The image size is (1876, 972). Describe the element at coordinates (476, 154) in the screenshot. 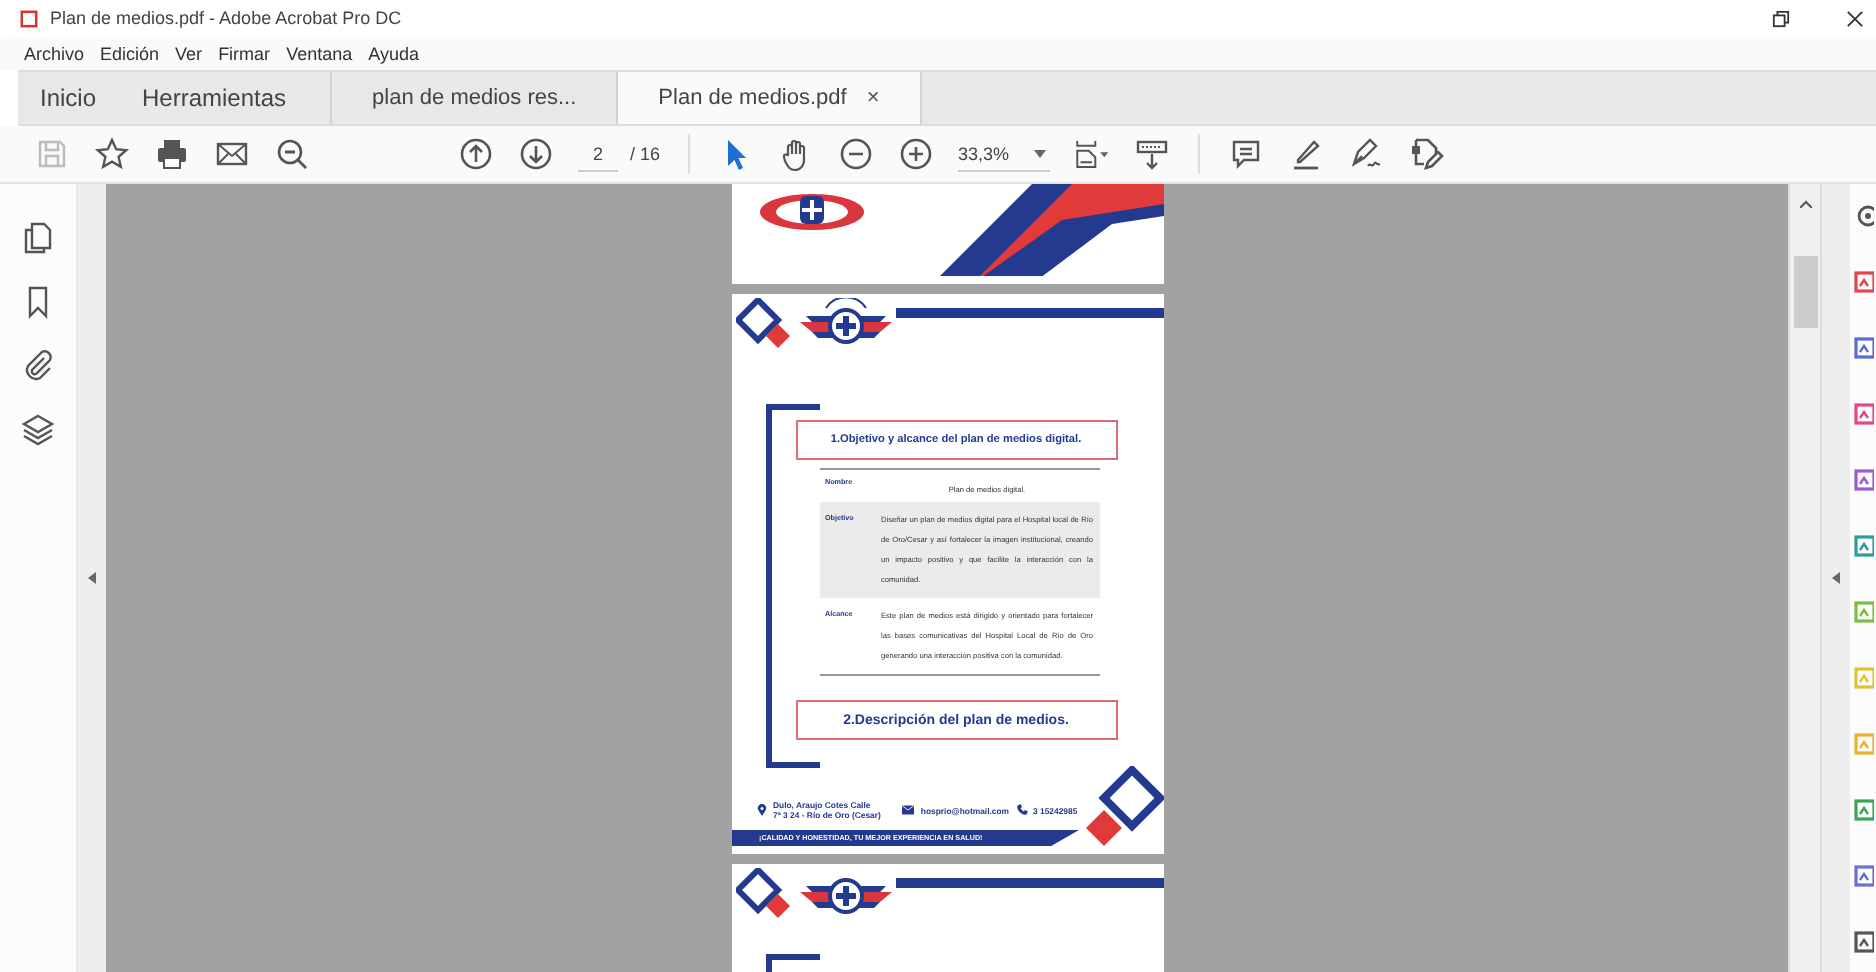

I see `previous-page-icon` at that location.